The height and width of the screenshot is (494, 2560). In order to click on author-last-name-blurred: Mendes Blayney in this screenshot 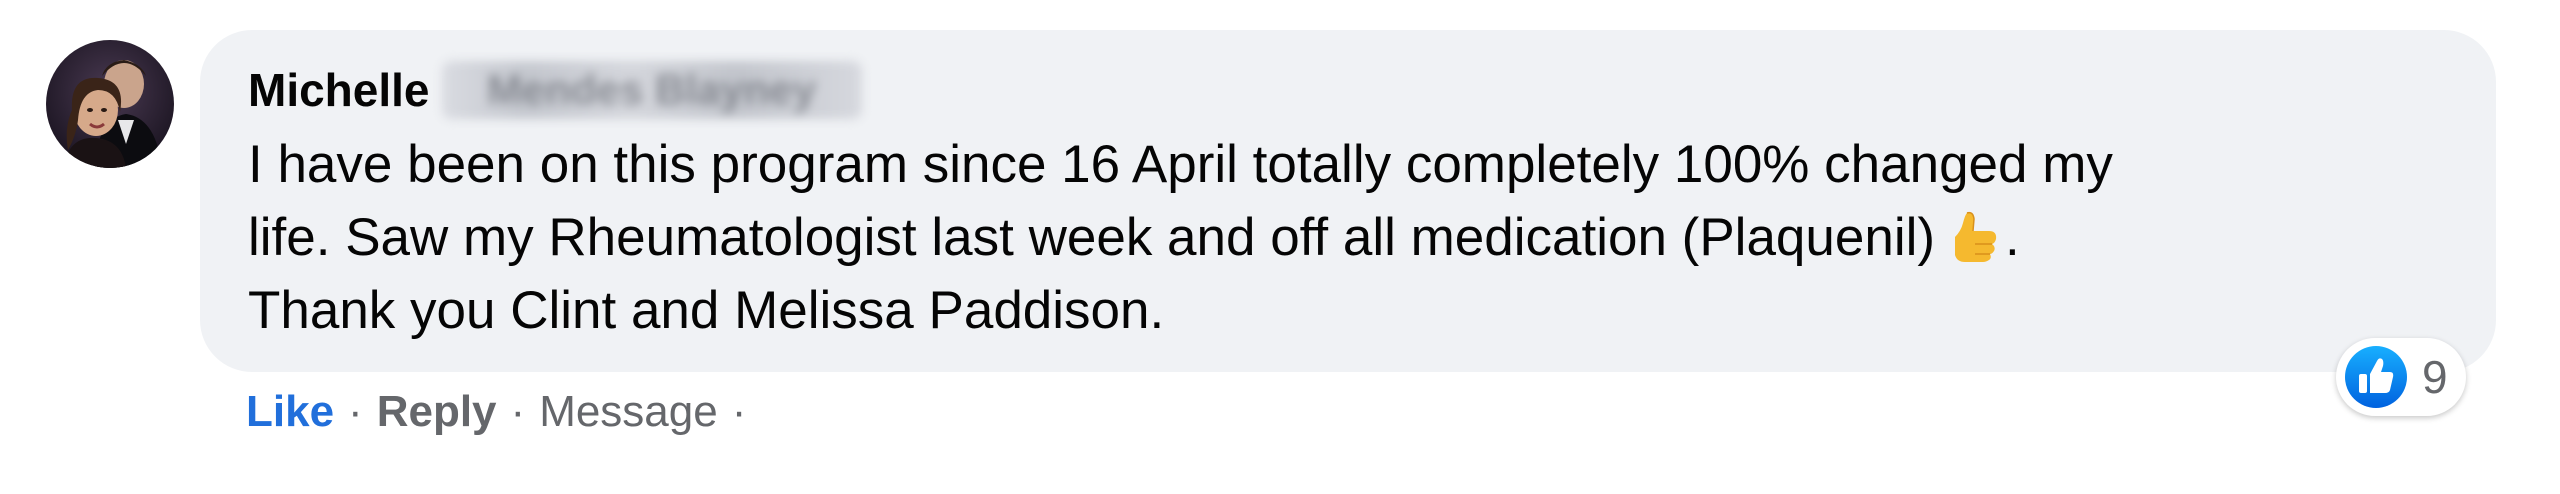, I will do `click(651, 90)`.